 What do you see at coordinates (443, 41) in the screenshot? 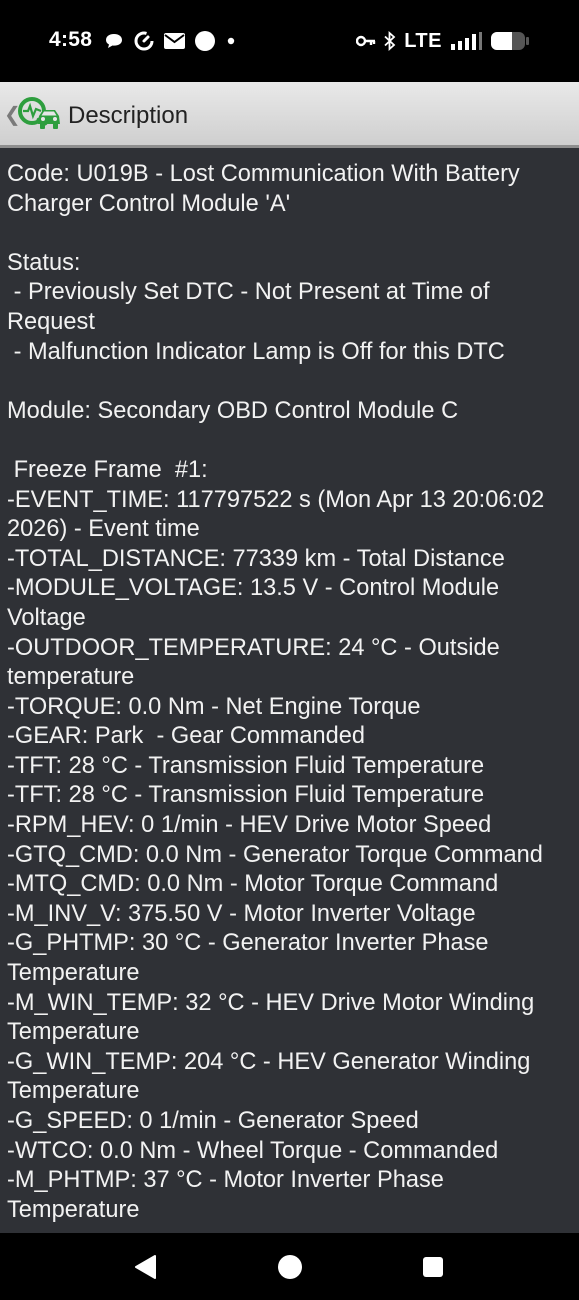
I see `system-icons: LTE` at bounding box center [443, 41].